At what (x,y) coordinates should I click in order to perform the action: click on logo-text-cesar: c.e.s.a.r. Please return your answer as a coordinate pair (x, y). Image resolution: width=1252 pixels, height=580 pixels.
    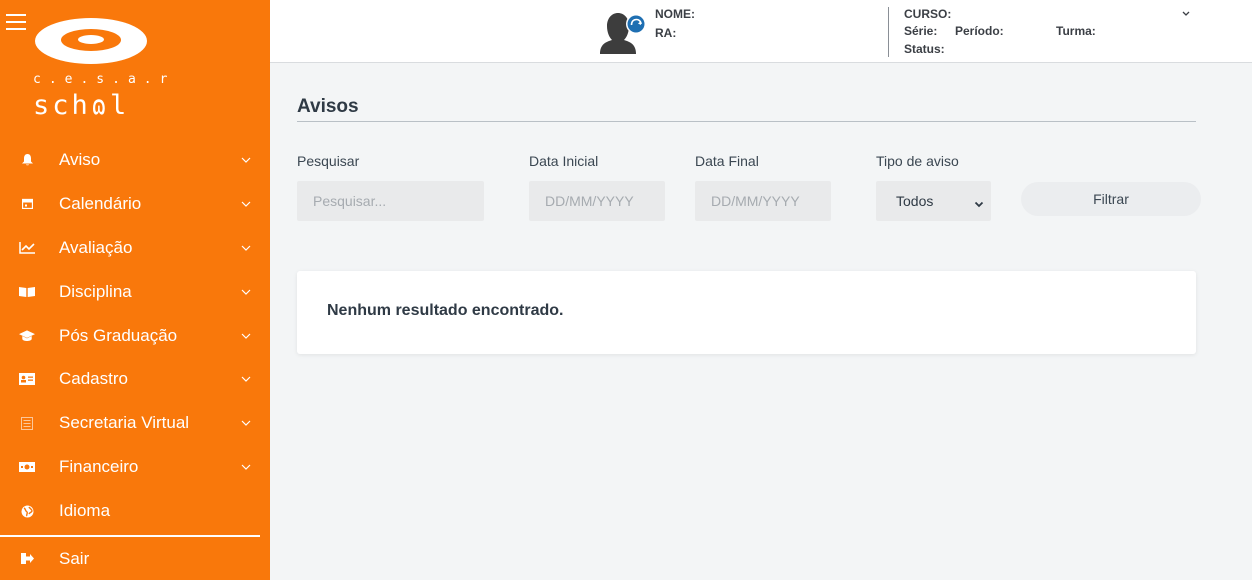
    Looking at the image, I should click on (104, 79).